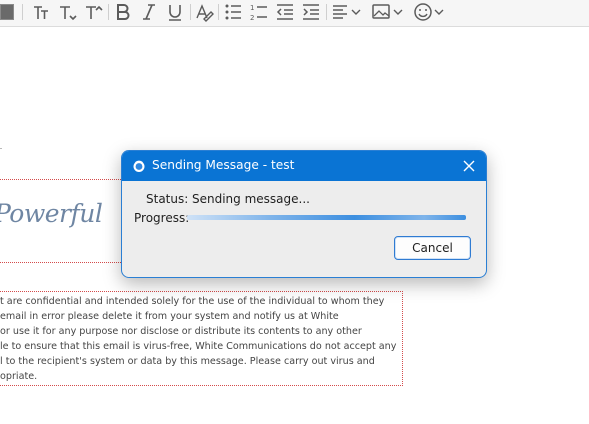  Describe the element at coordinates (311, 12) in the screenshot. I see `indent-icon` at that location.